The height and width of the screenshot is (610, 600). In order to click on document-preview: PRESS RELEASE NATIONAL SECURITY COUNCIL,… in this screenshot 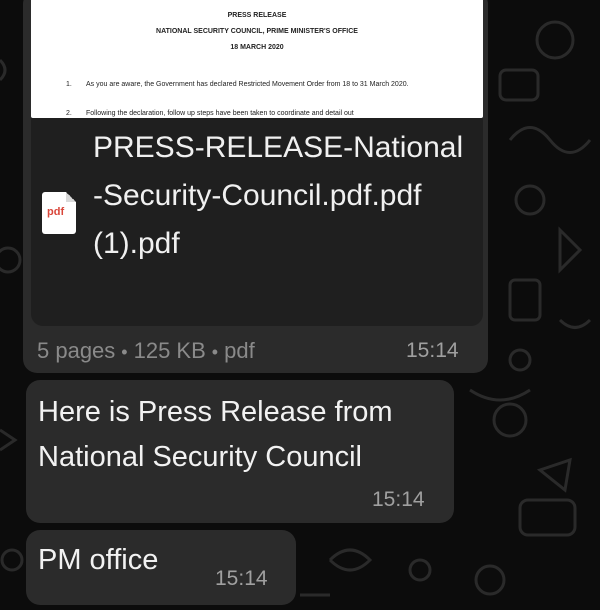, I will do `click(257, 59)`.